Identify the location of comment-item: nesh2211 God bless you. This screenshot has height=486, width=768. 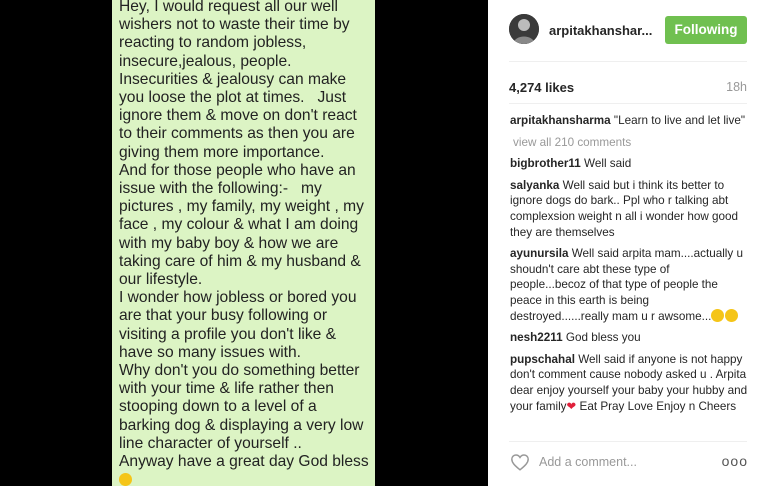
(629, 338).